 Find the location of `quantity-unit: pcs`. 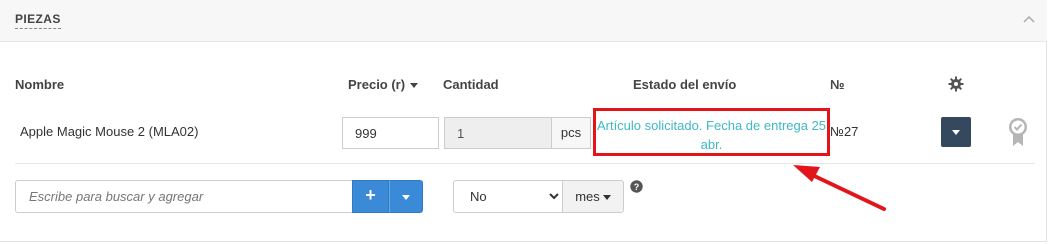

quantity-unit: pcs is located at coordinates (571, 133).